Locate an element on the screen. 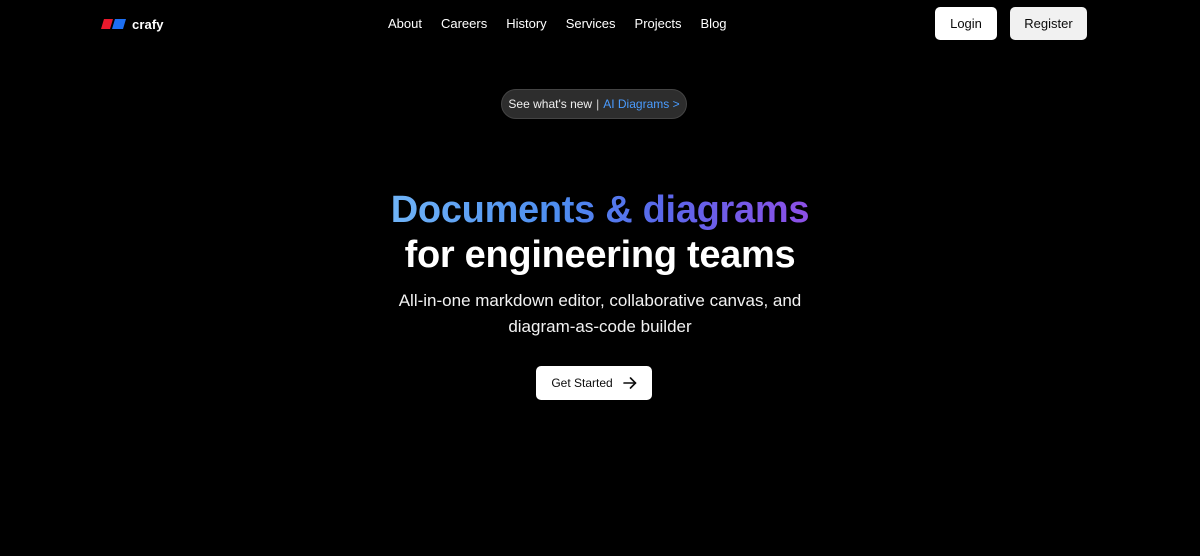 The height and width of the screenshot is (556, 1200). login-button: Login is located at coordinates (966, 23).